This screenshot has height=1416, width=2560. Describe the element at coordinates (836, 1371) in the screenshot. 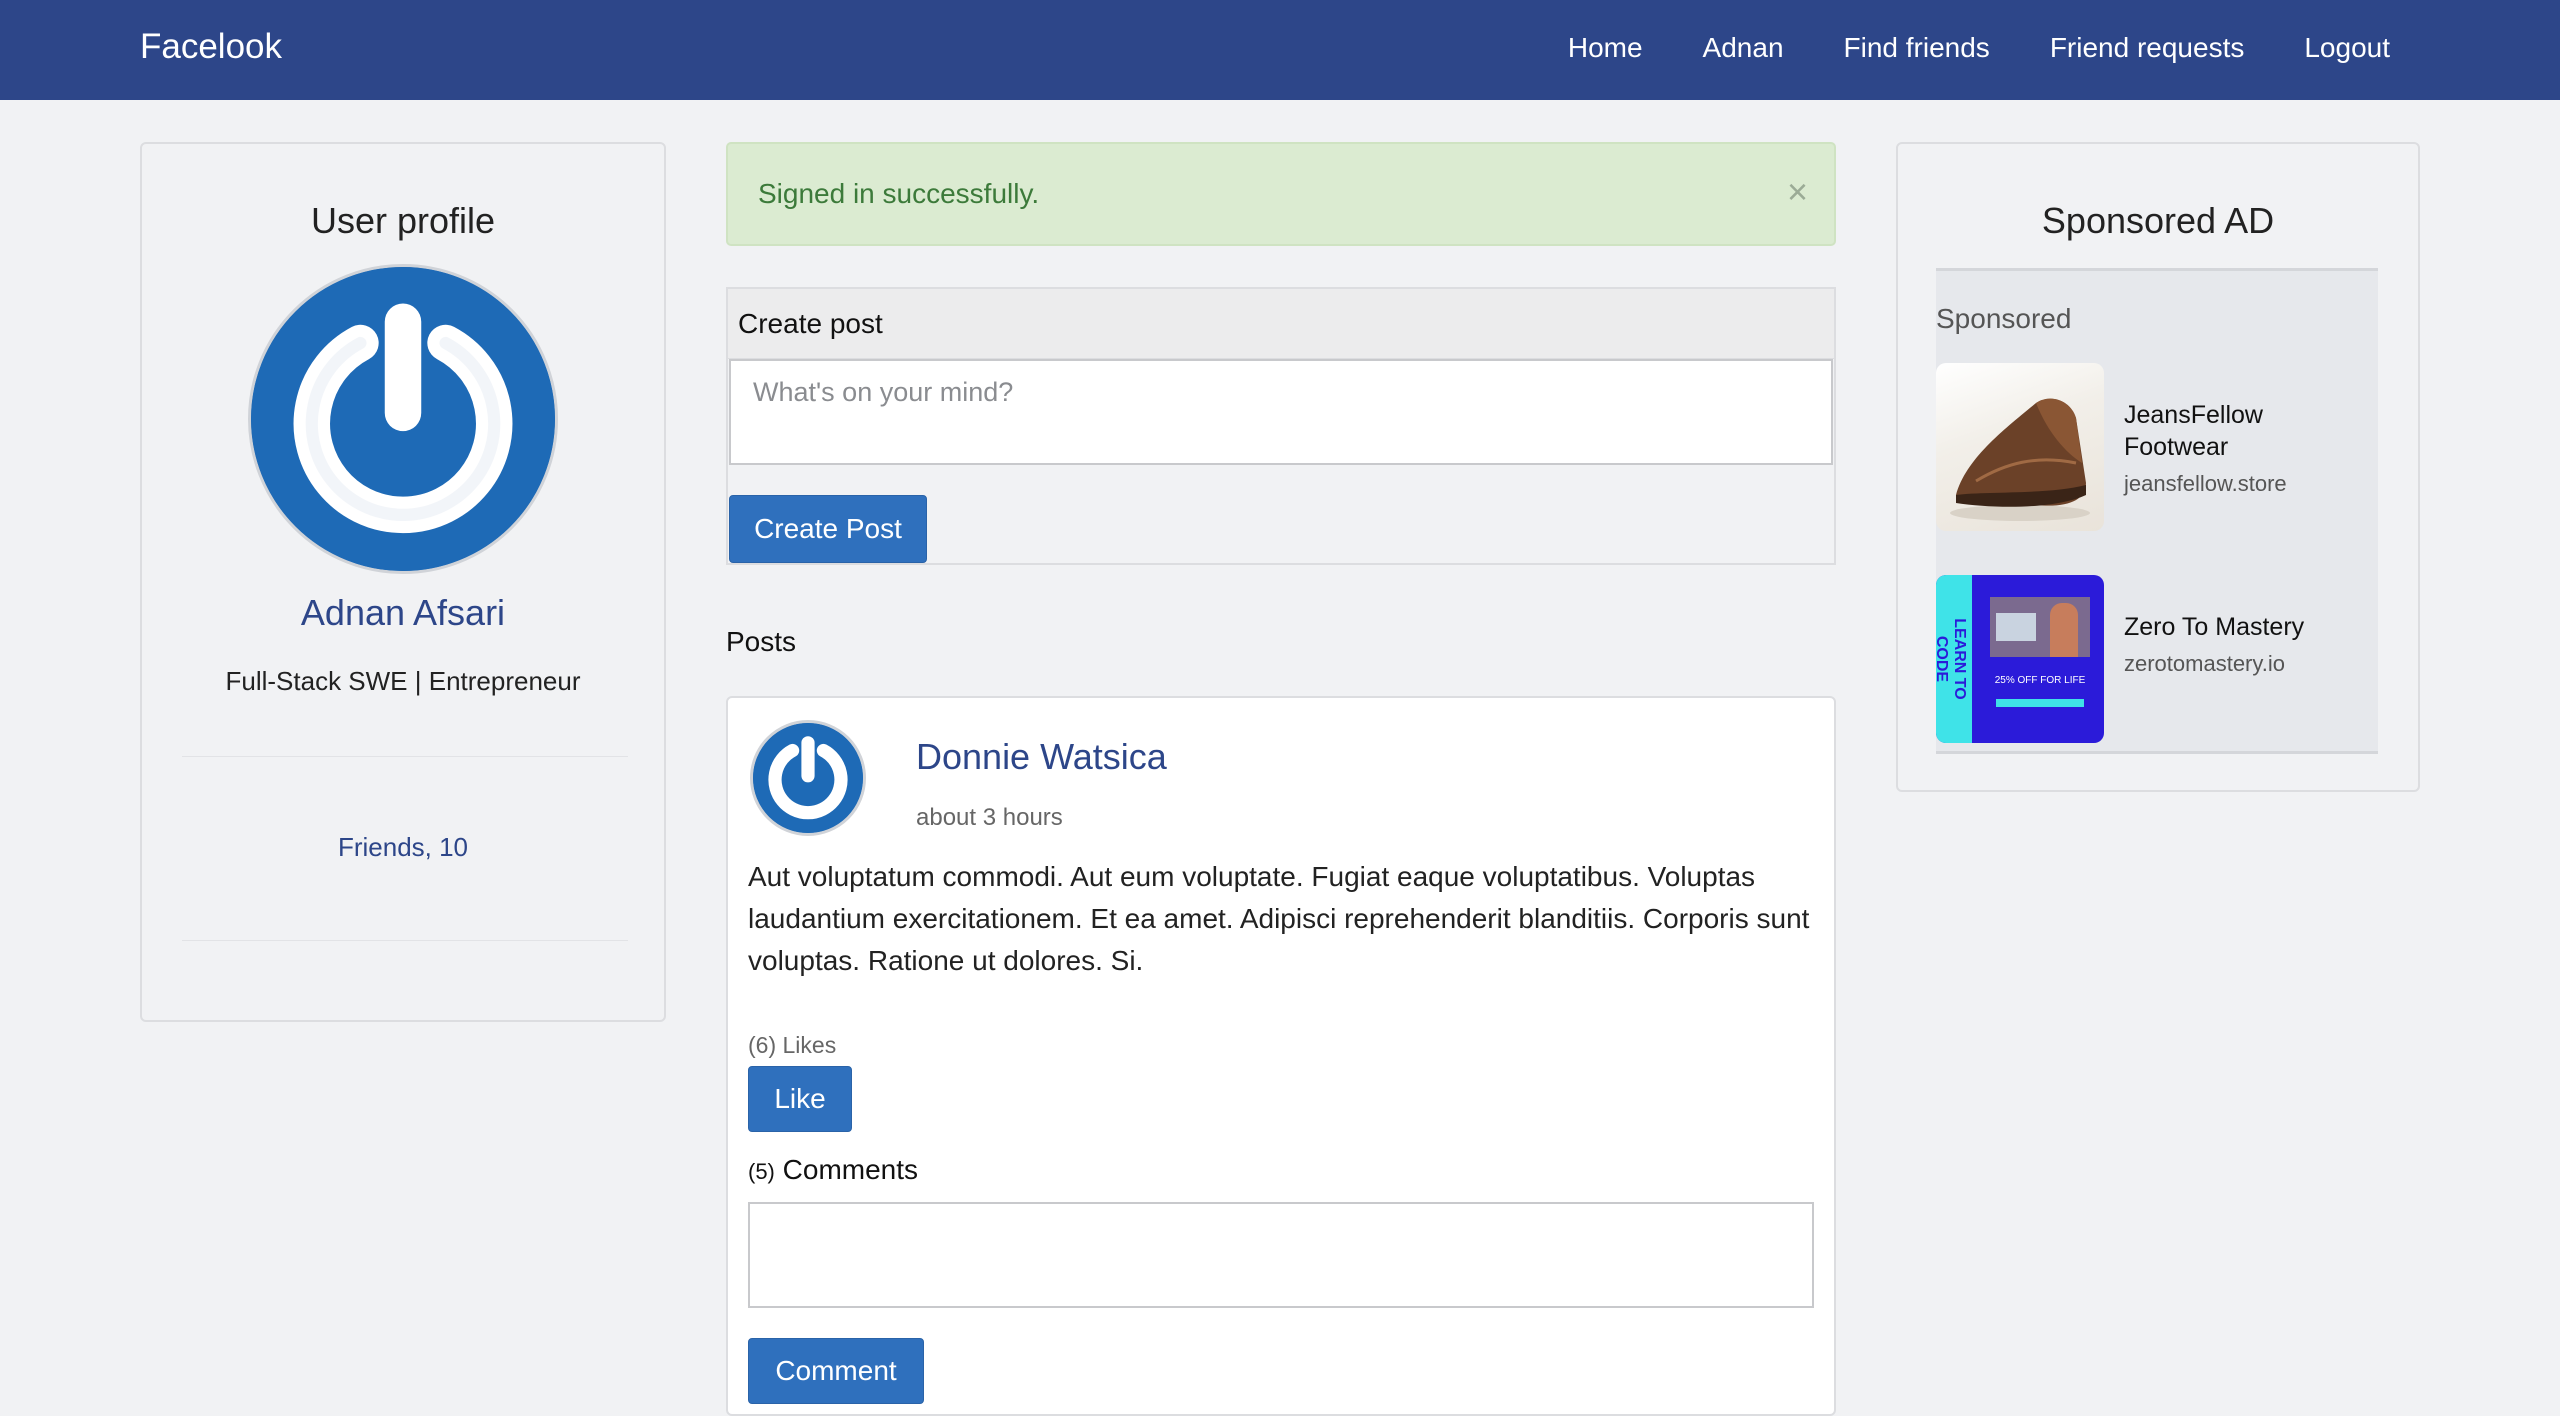

I see `comment-button: Comment` at that location.